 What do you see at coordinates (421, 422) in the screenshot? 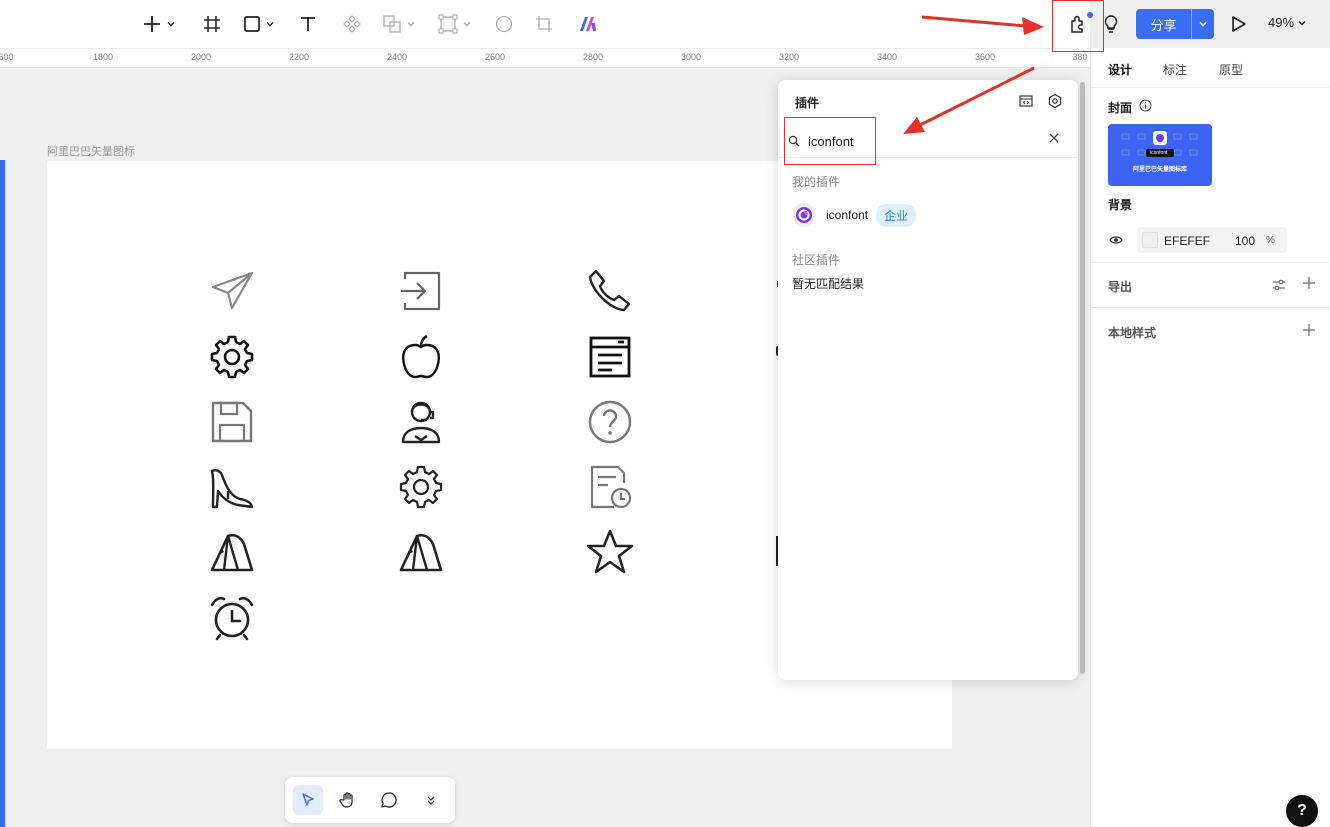
I see `customer-service-icon` at bounding box center [421, 422].